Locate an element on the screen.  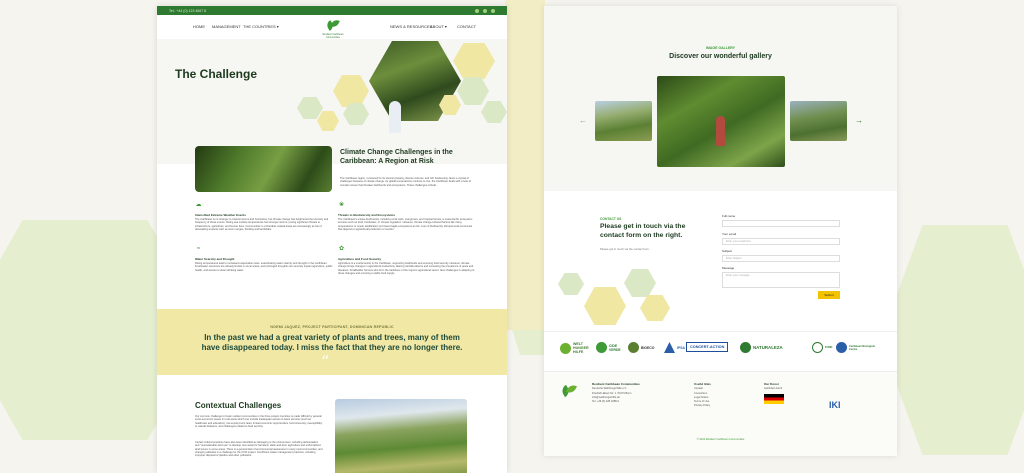
nav-about-label: ABOUT is located at coordinates (437, 26).